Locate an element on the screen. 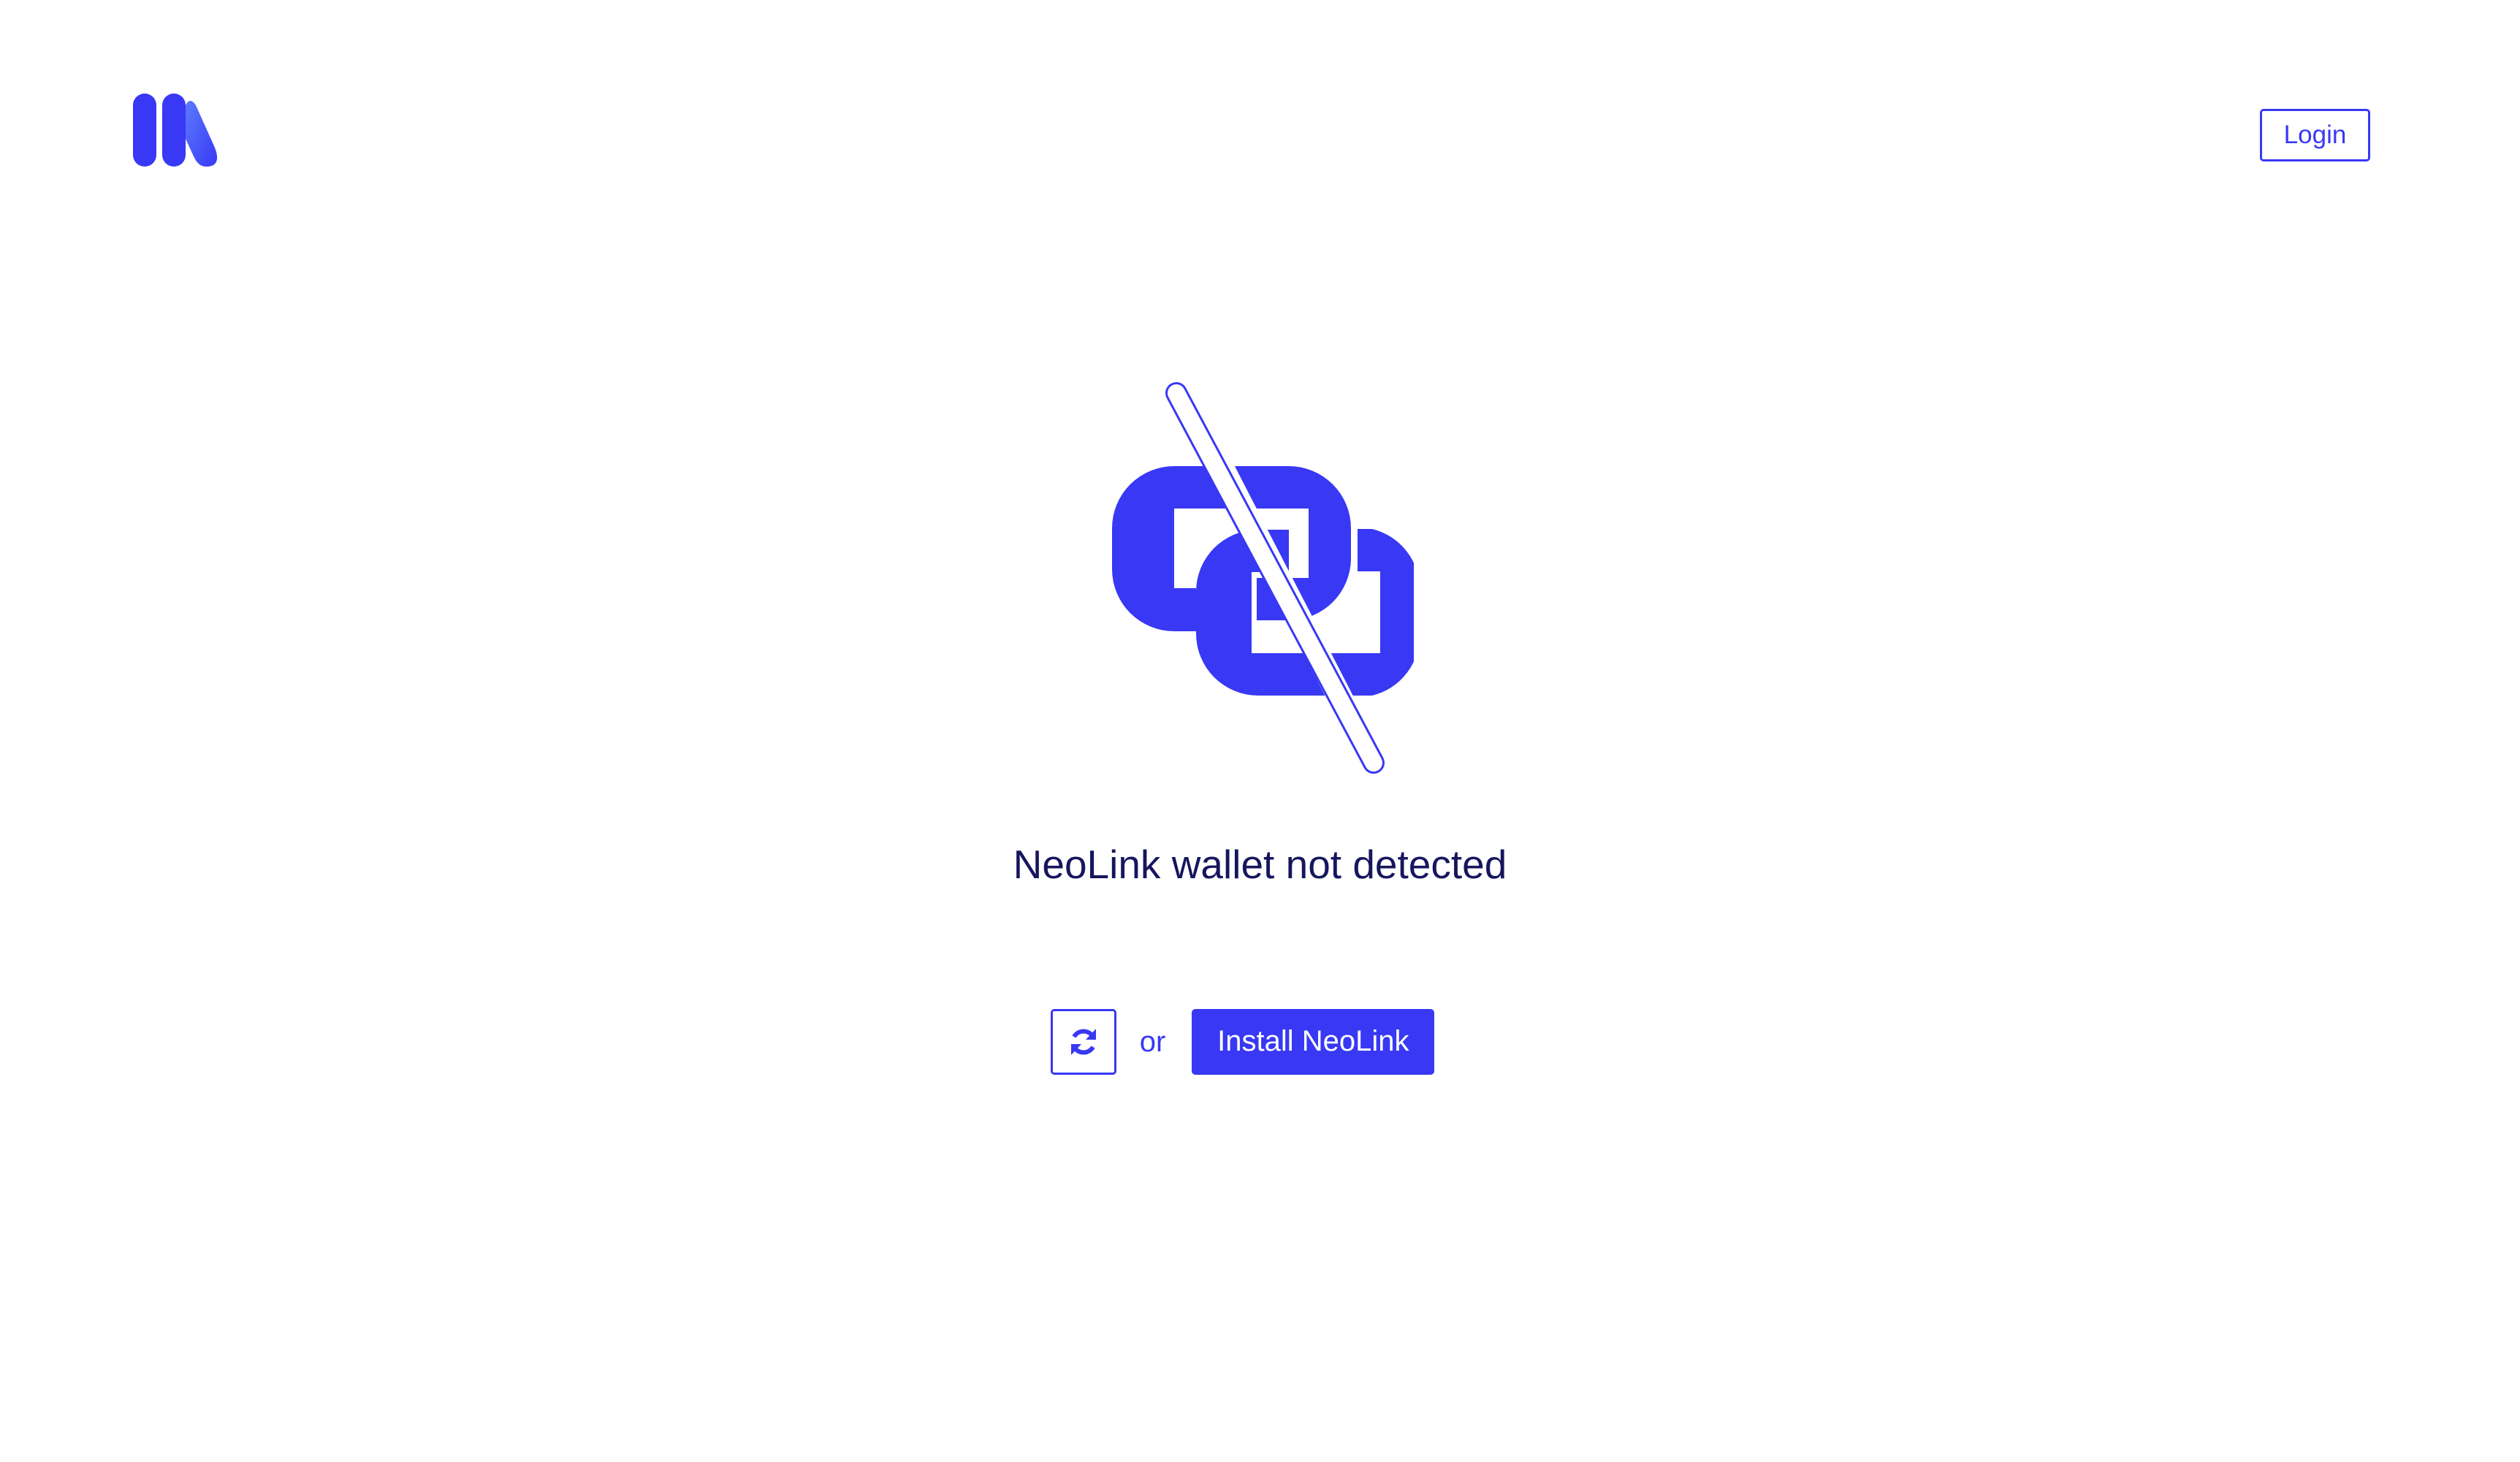 The image size is (2520, 1462). broken-link-icon is located at coordinates (1266, 571).